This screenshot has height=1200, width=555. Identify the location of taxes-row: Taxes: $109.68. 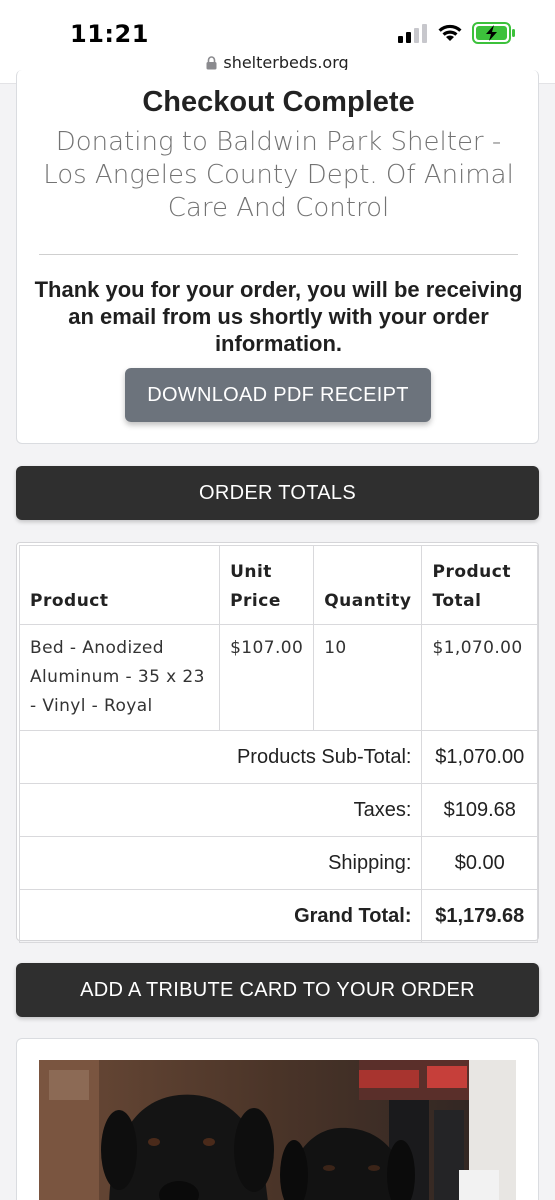
(278, 810).